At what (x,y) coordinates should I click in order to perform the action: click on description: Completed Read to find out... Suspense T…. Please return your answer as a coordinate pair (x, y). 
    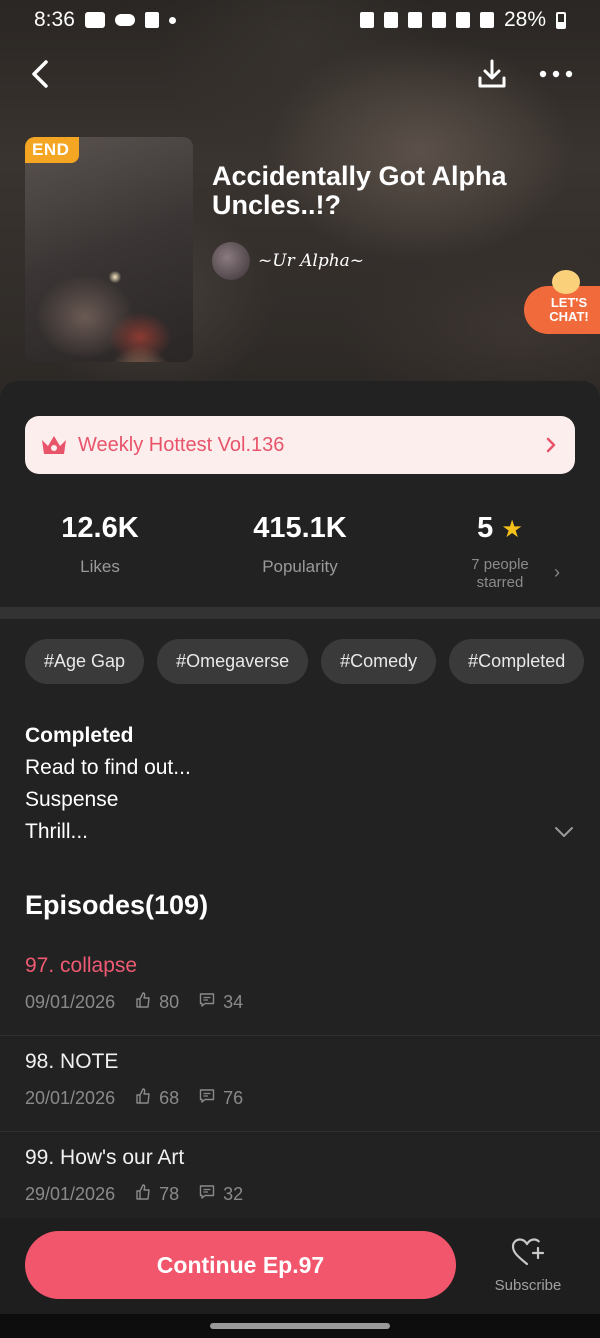
    Looking at the image, I should click on (108, 784).